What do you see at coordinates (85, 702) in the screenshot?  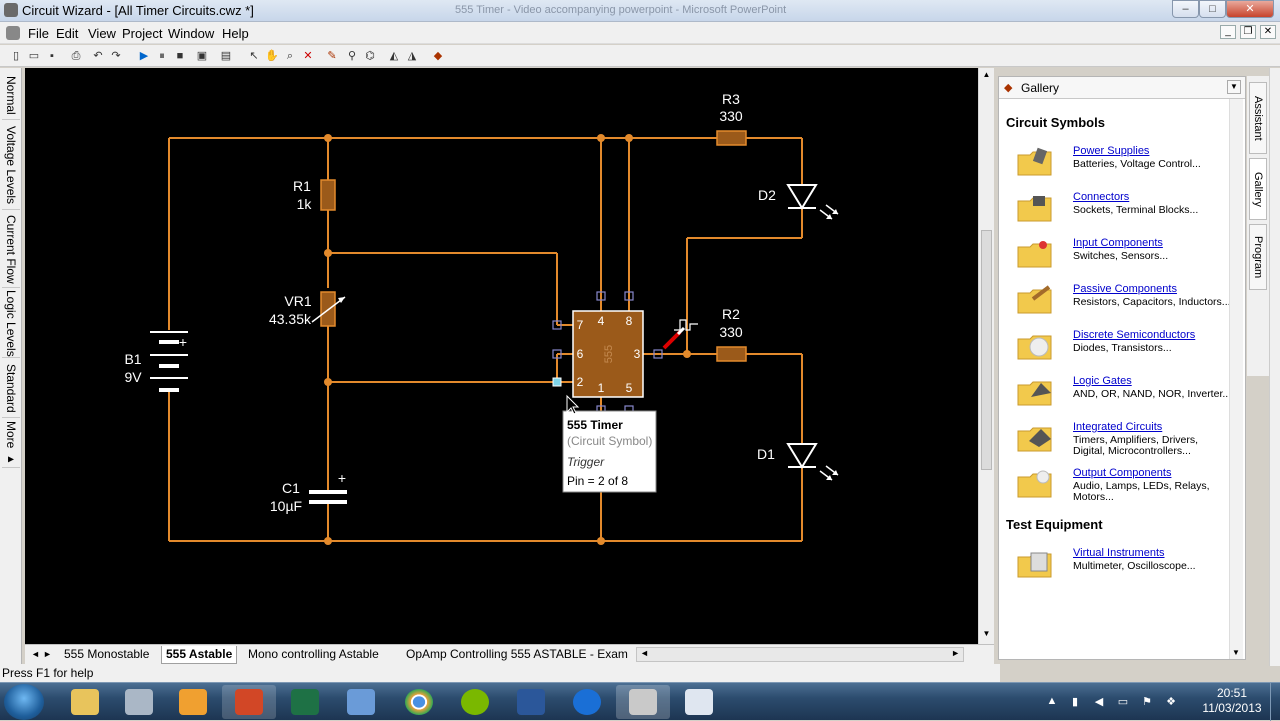 I see `taskbar-explorer` at bounding box center [85, 702].